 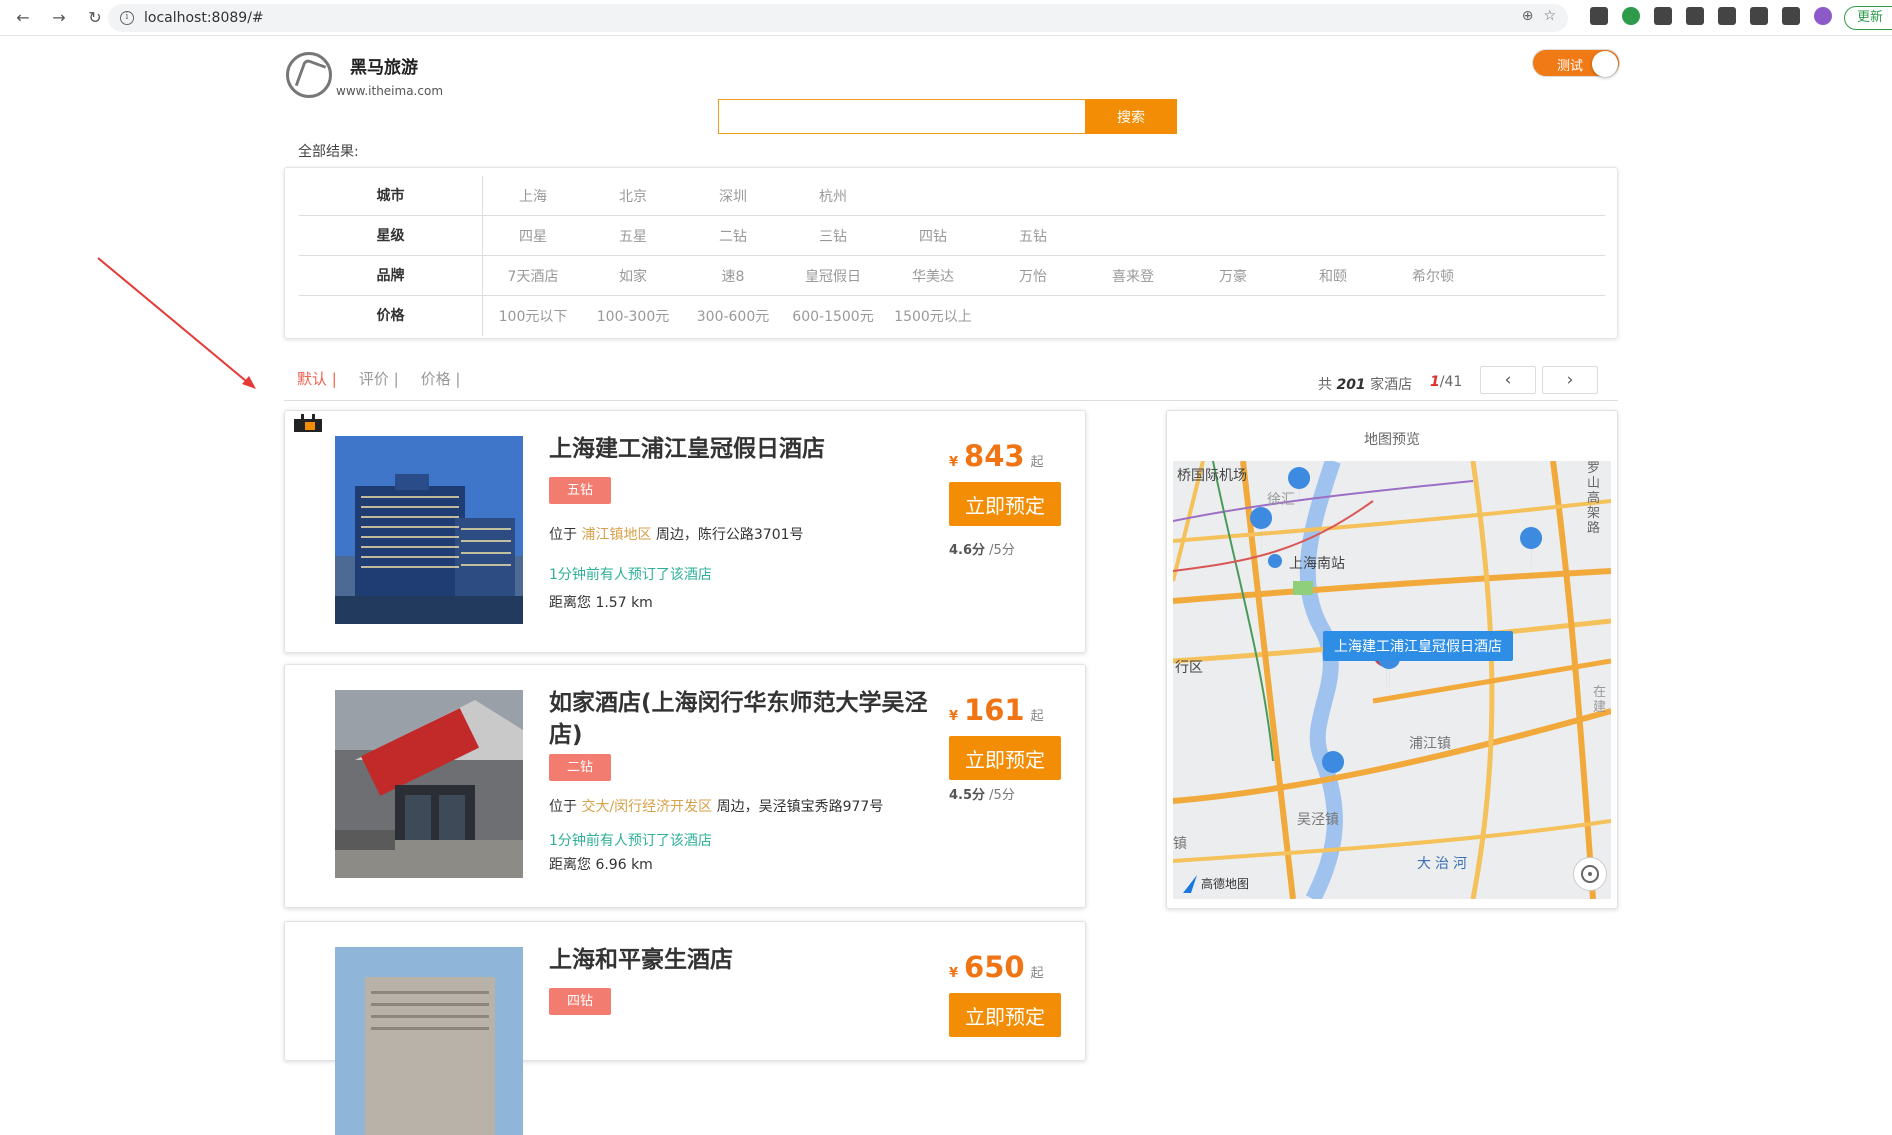 I want to click on filter-option: 四星, so click(x=533, y=236).